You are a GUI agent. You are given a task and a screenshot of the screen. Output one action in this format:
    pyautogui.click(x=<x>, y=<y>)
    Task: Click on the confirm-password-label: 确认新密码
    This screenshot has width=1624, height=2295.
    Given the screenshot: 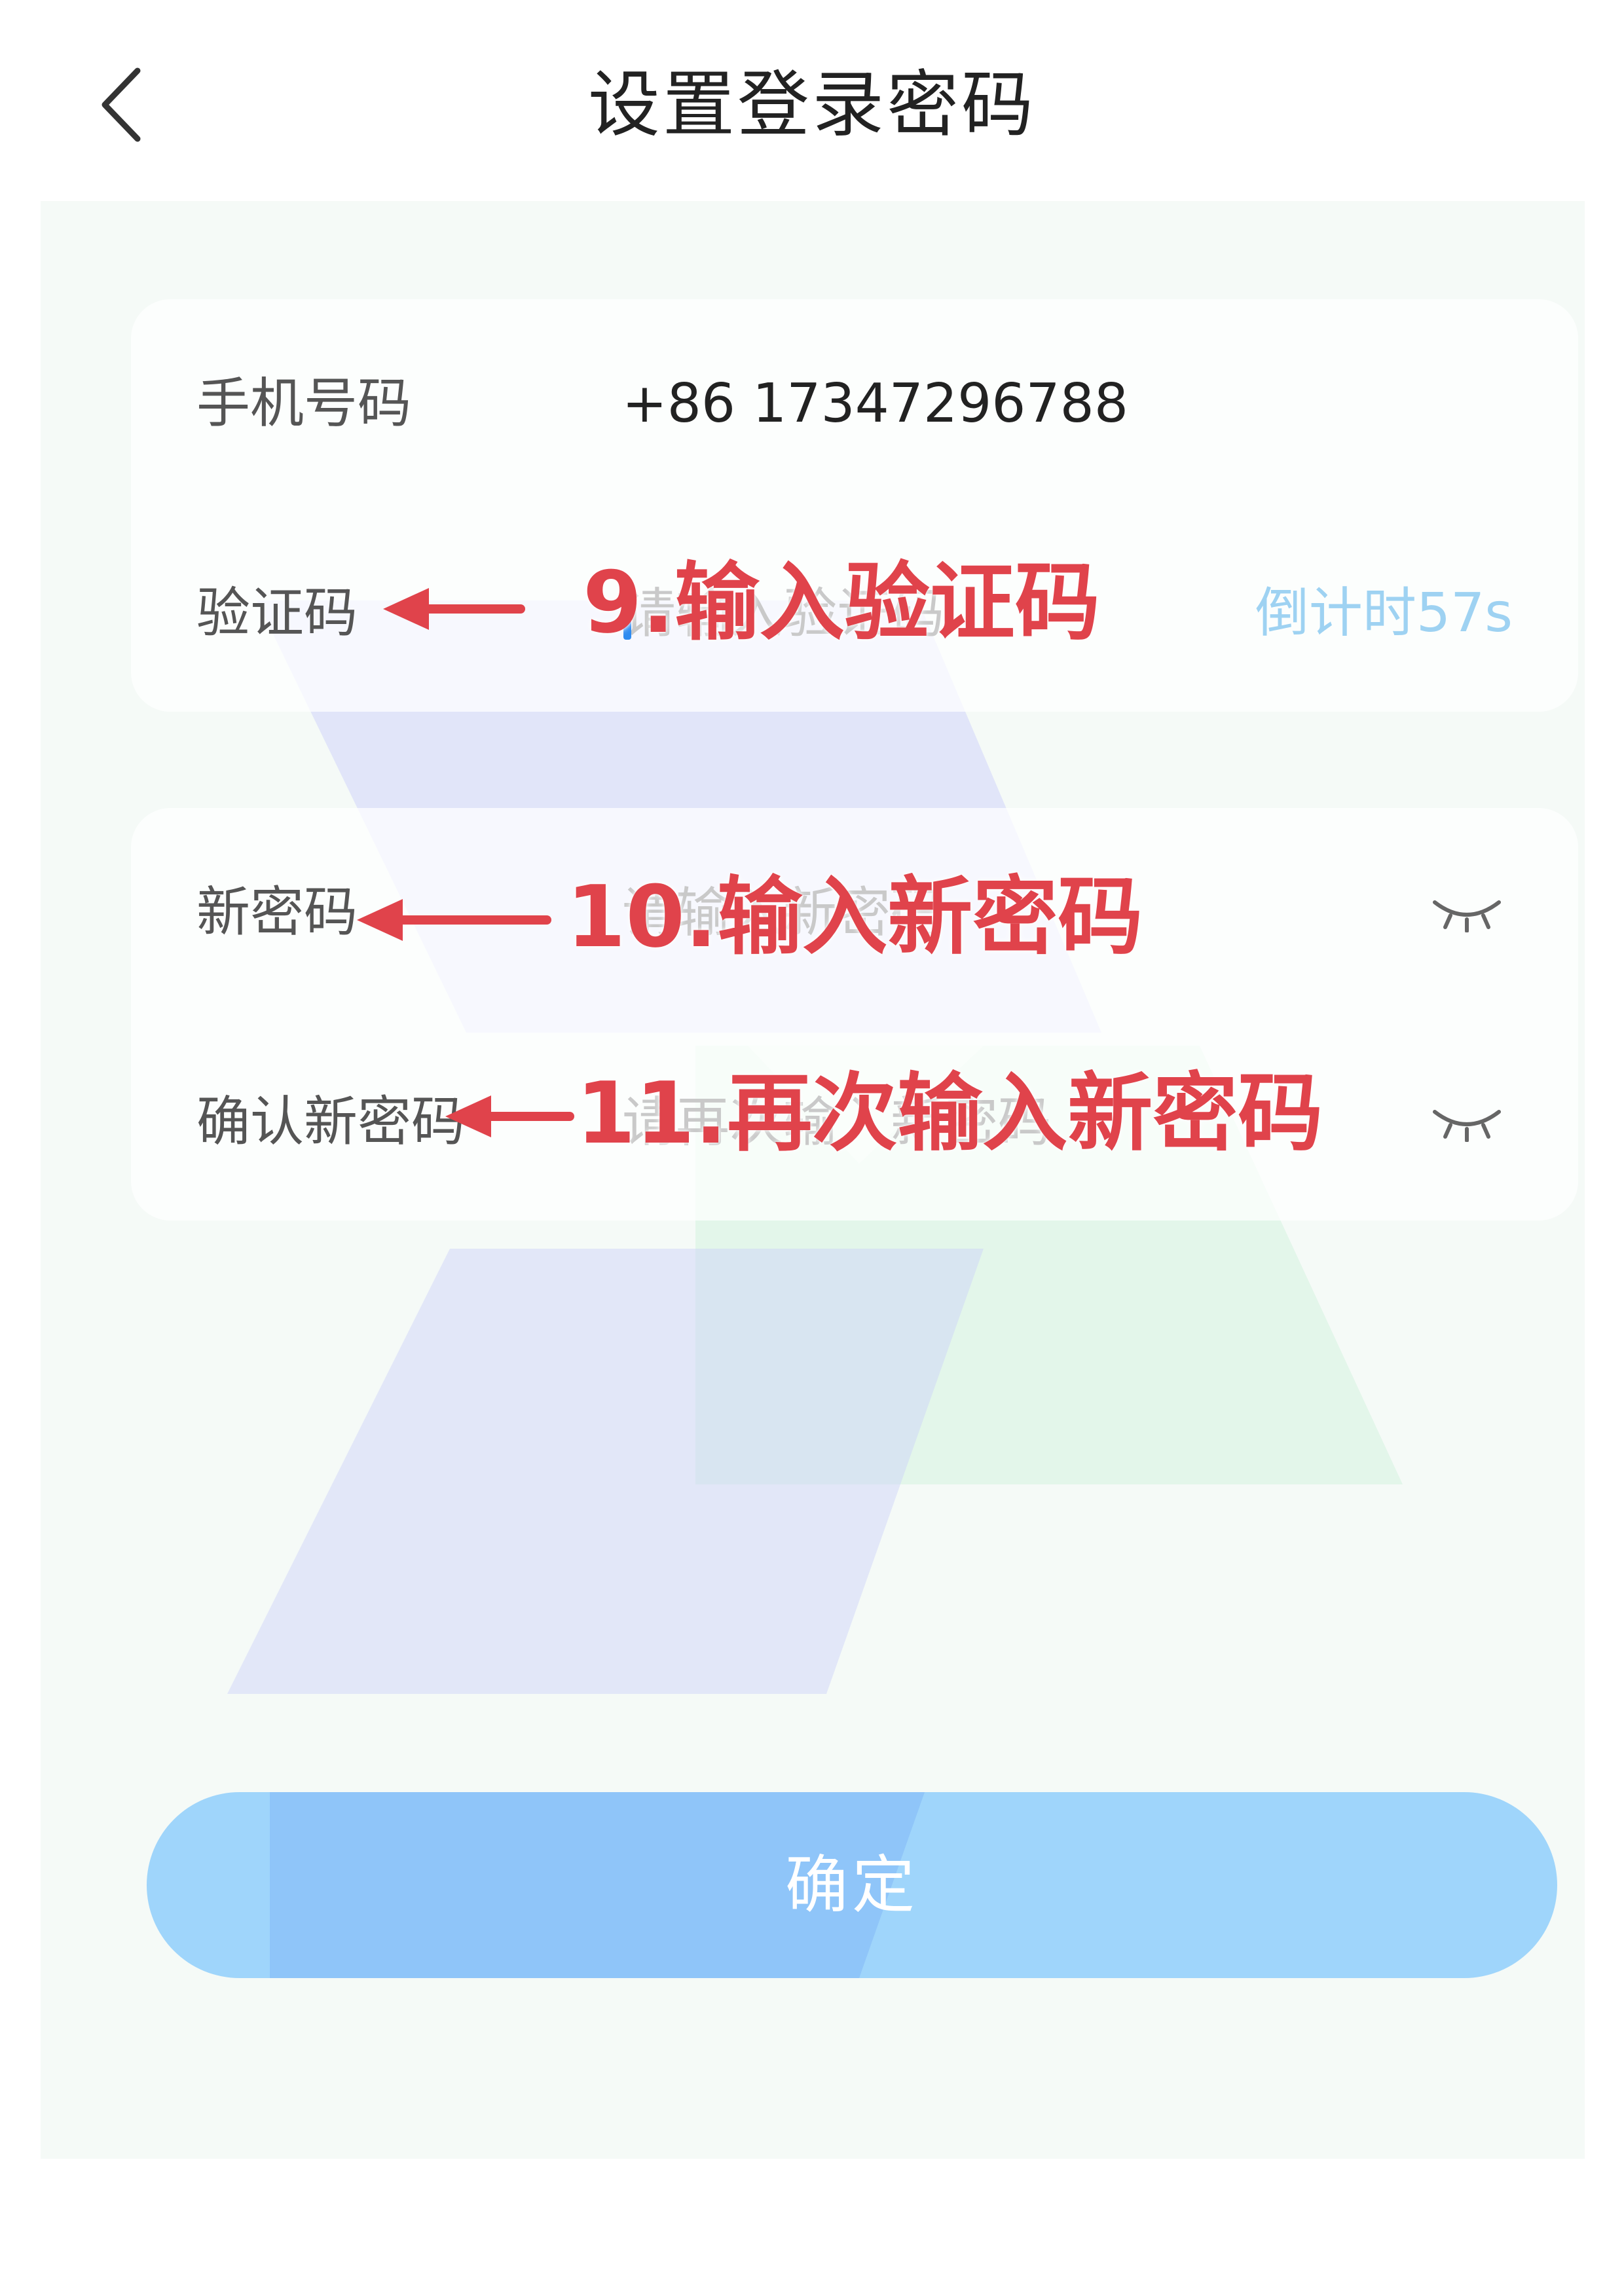 What is the action you would take?
    pyautogui.click(x=331, y=1122)
    